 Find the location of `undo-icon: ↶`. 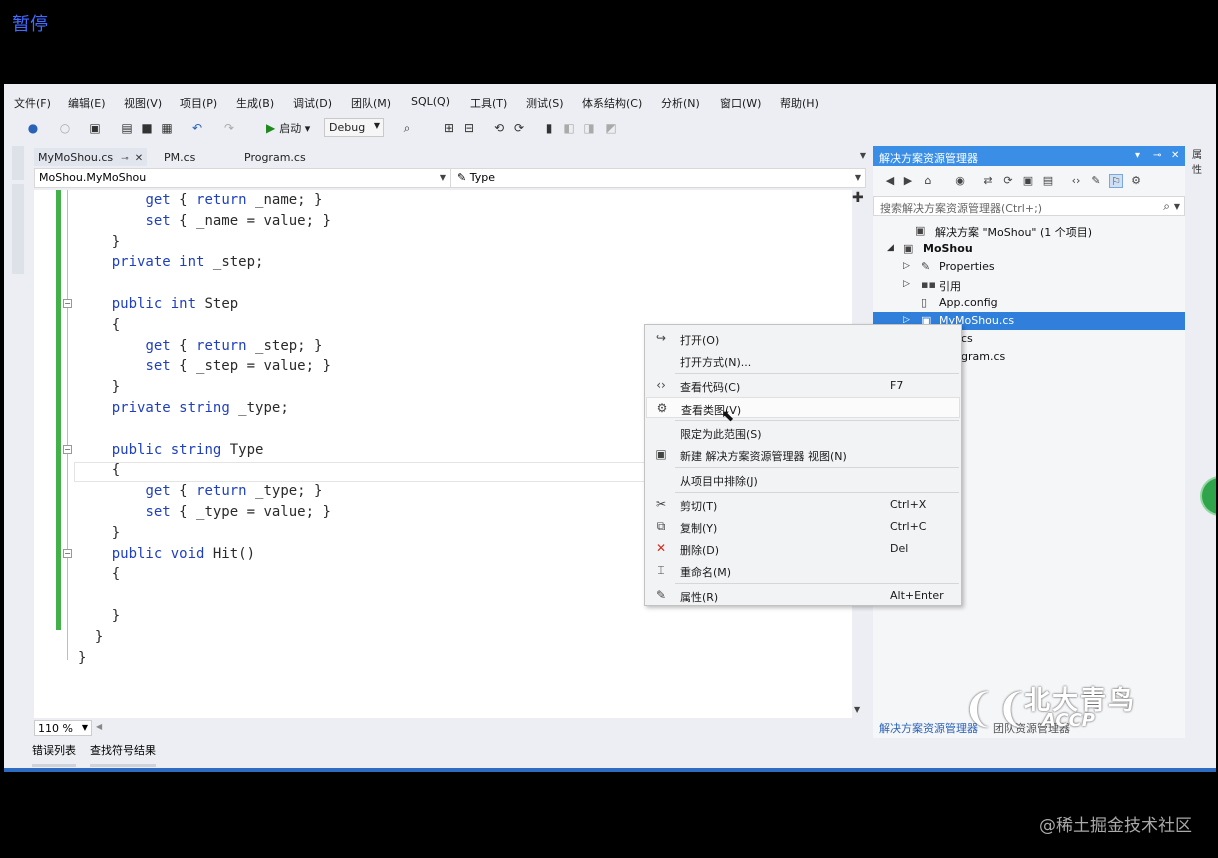

undo-icon: ↶ is located at coordinates (197, 128).